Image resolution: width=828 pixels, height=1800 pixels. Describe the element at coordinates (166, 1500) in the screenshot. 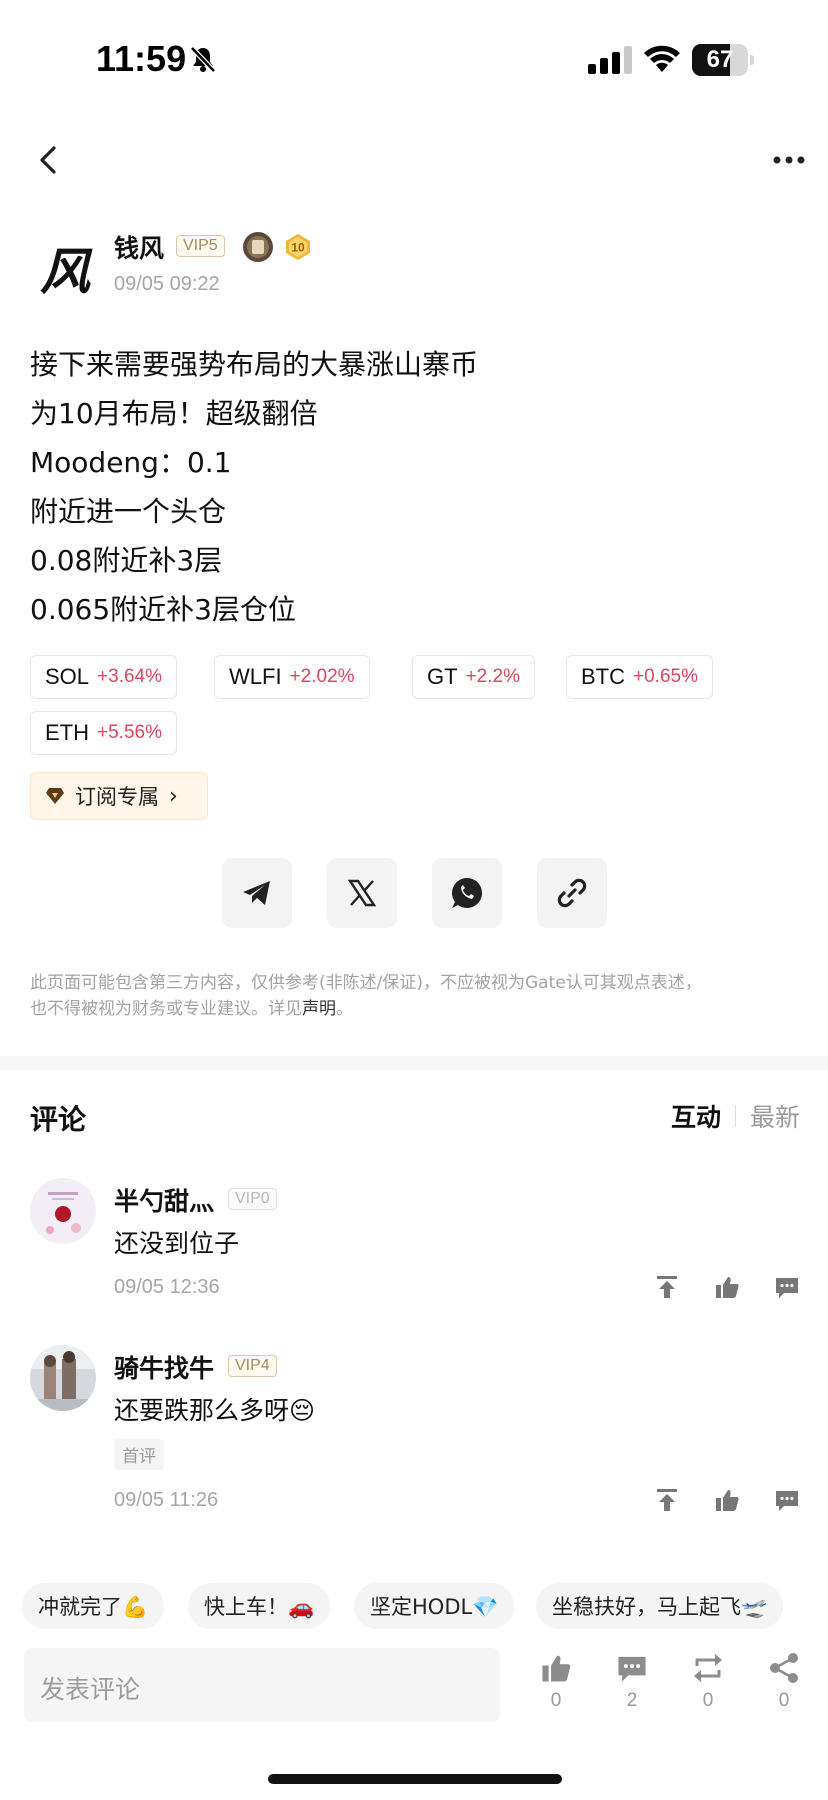

I see `comment-time: 09/05 11:26` at that location.